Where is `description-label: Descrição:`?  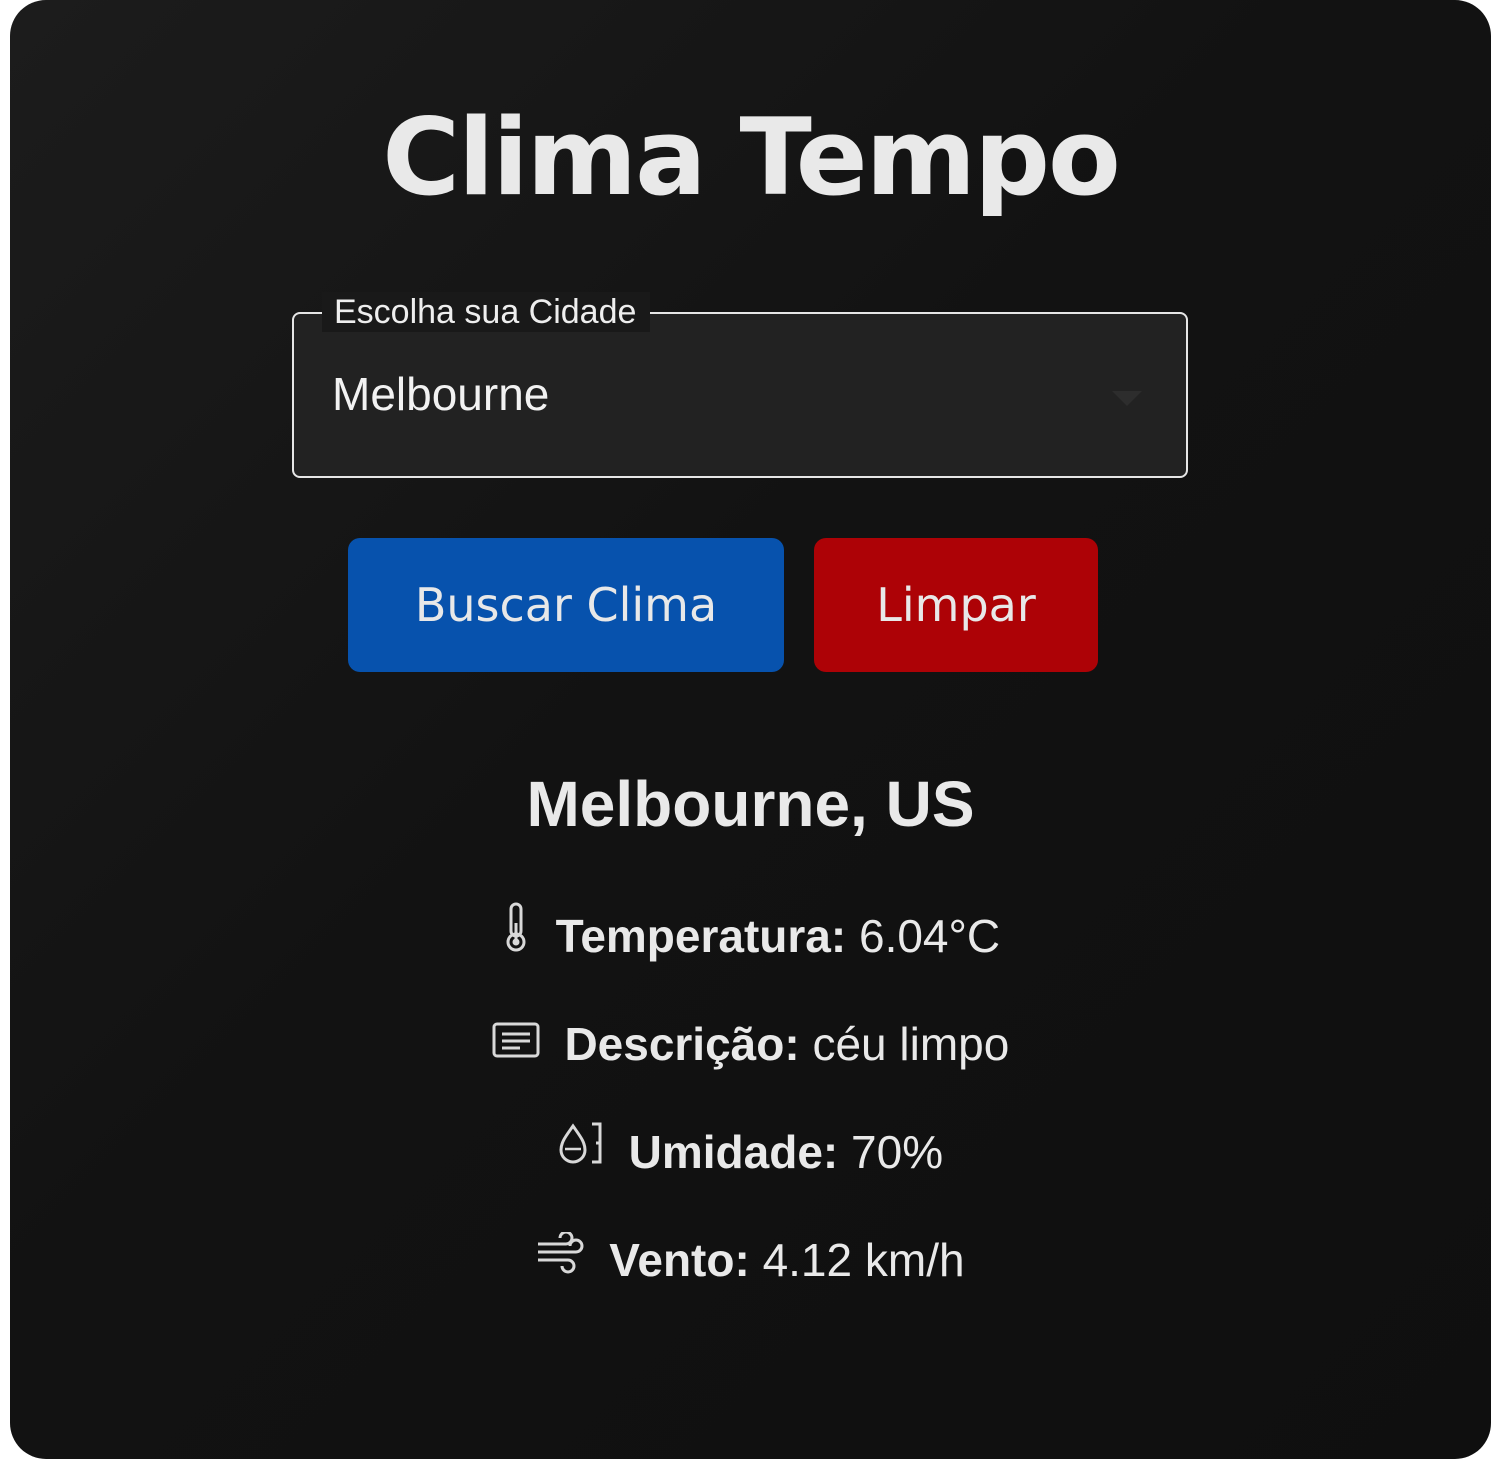 description-label: Descrição: is located at coordinates (682, 1044).